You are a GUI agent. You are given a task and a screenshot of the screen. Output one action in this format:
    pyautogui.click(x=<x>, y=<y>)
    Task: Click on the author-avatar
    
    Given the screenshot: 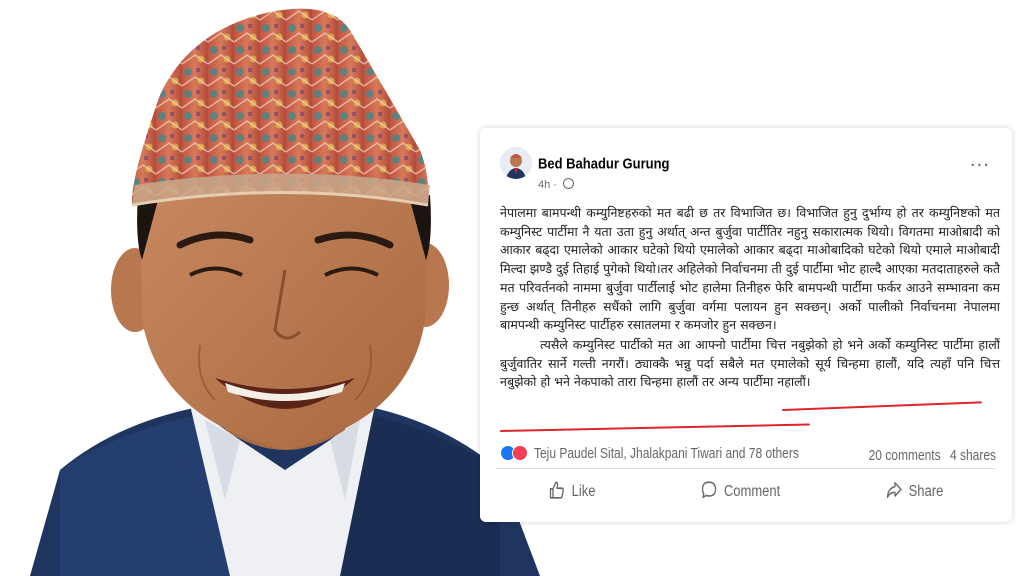 What is the action you would take?
    pyautogui.click(x=516, y=163)
    